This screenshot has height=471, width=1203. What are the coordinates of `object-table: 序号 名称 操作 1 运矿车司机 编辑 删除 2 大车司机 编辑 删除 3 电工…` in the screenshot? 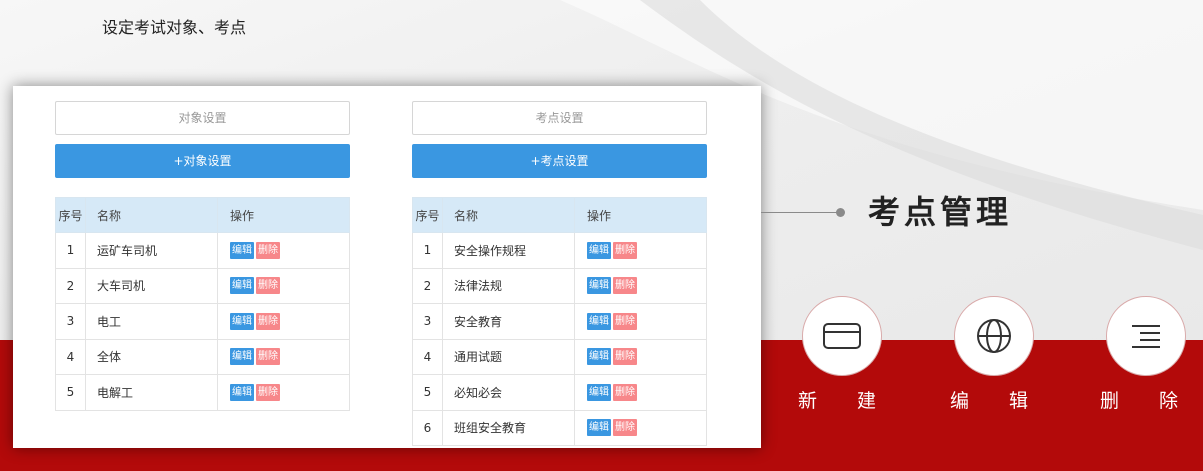 It's located at (202, 304).